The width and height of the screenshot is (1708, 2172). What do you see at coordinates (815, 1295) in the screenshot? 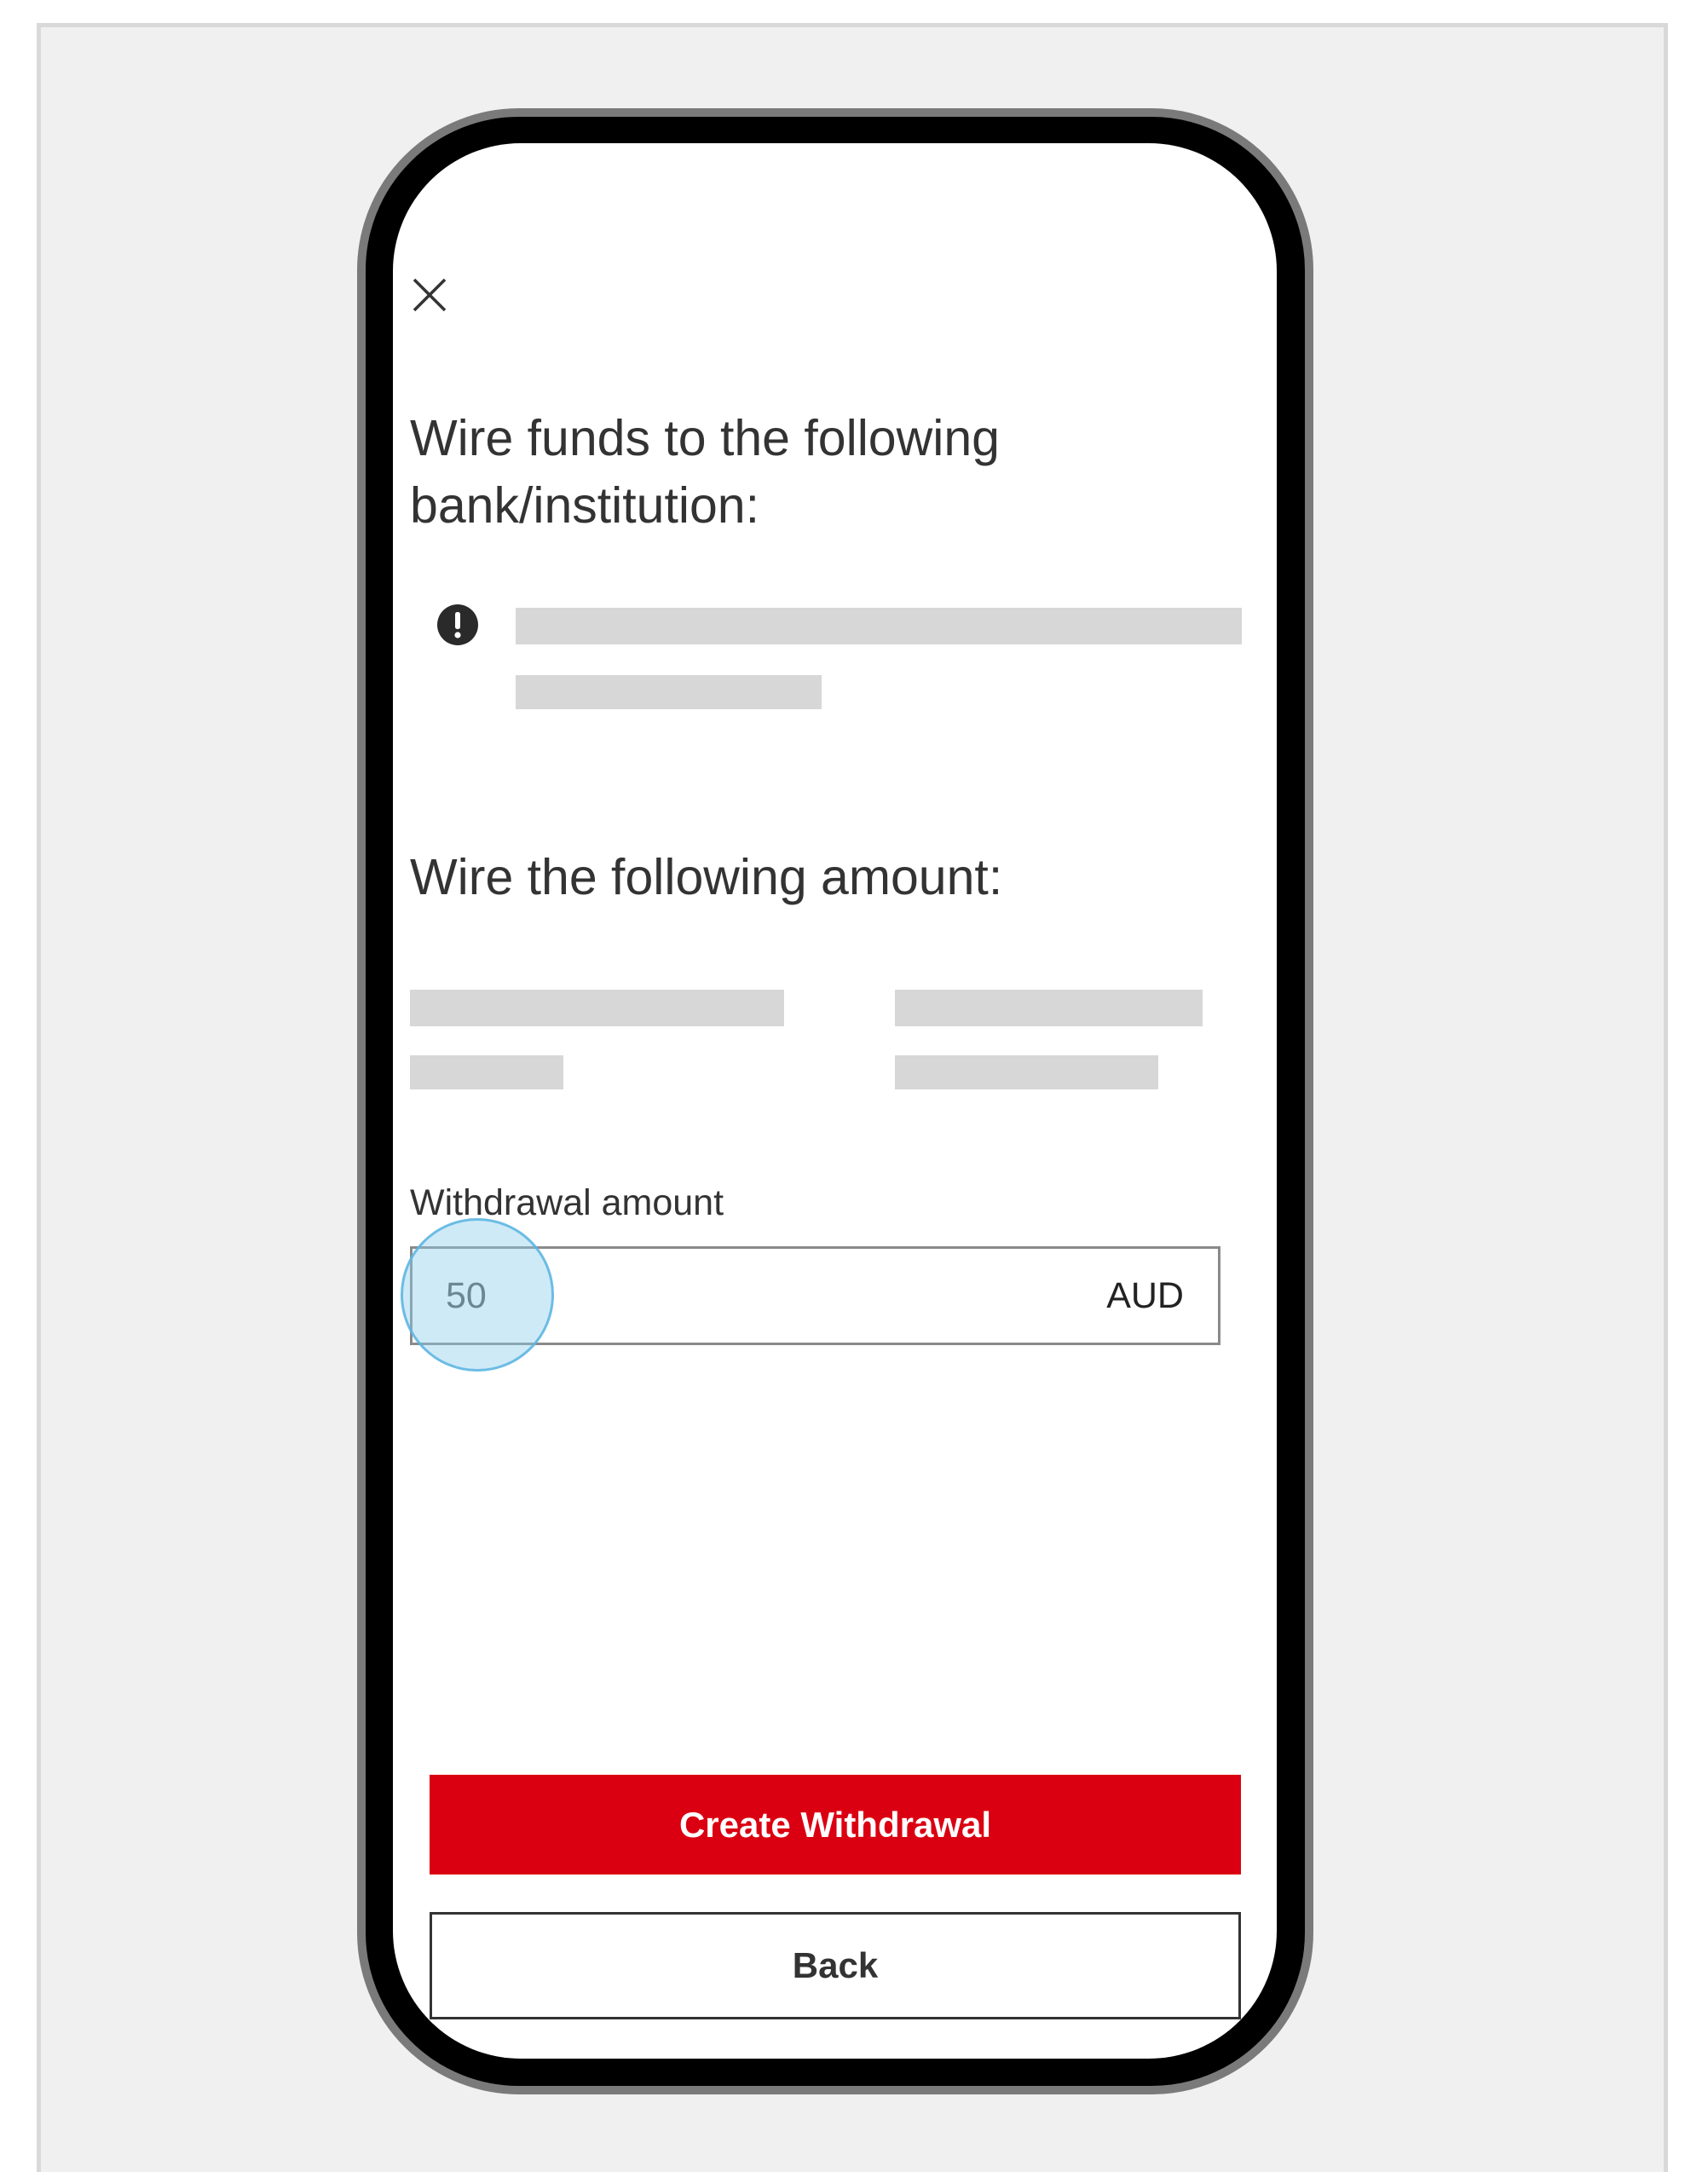
I see `withdrawal-amount-input: 50 AUD` at bounding box center [815, 1295].